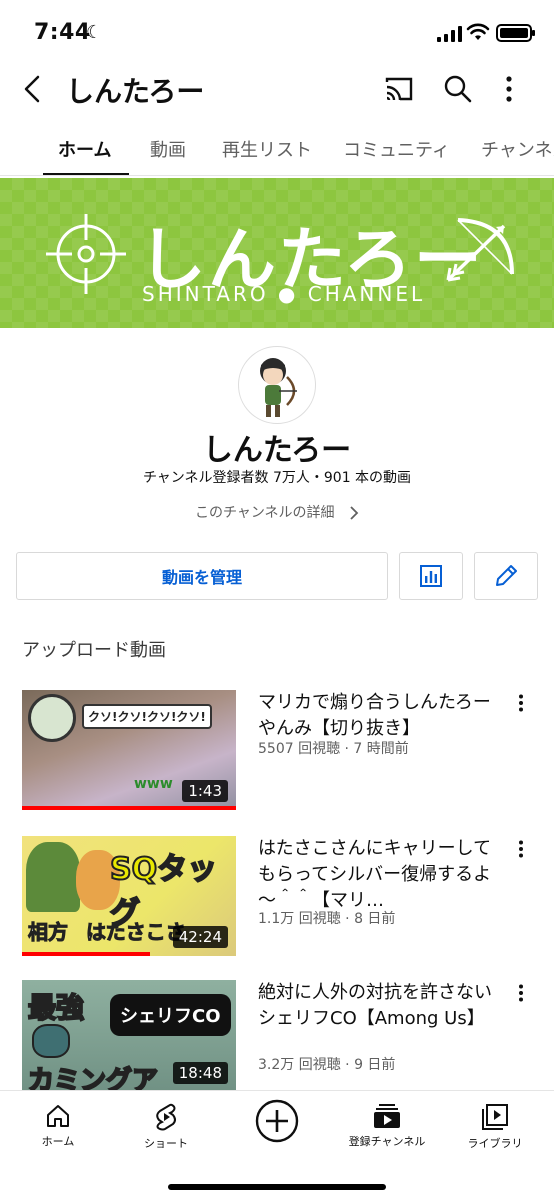  What do you see at coordinates (58, 1141) in the screenshot?
I see `nav-home-label: ホーム` at bounding box center [58, 1141].